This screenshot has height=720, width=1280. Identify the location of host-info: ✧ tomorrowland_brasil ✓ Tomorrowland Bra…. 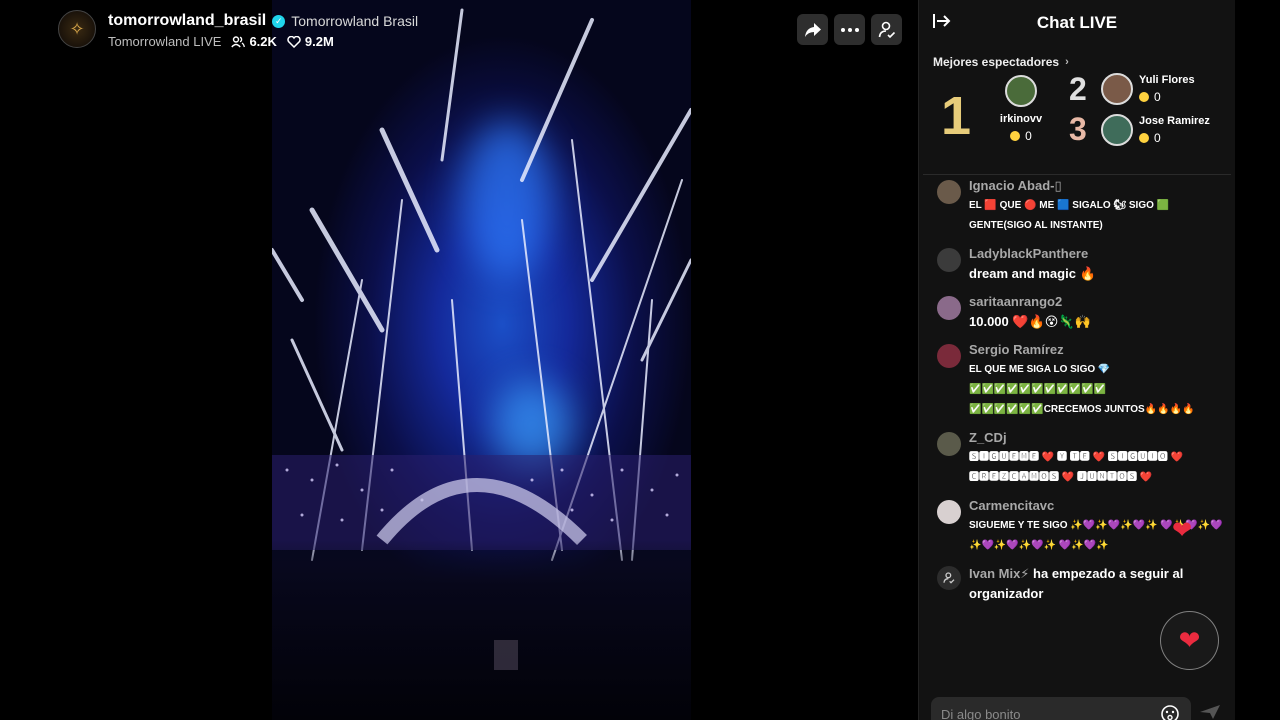
(238, 29).